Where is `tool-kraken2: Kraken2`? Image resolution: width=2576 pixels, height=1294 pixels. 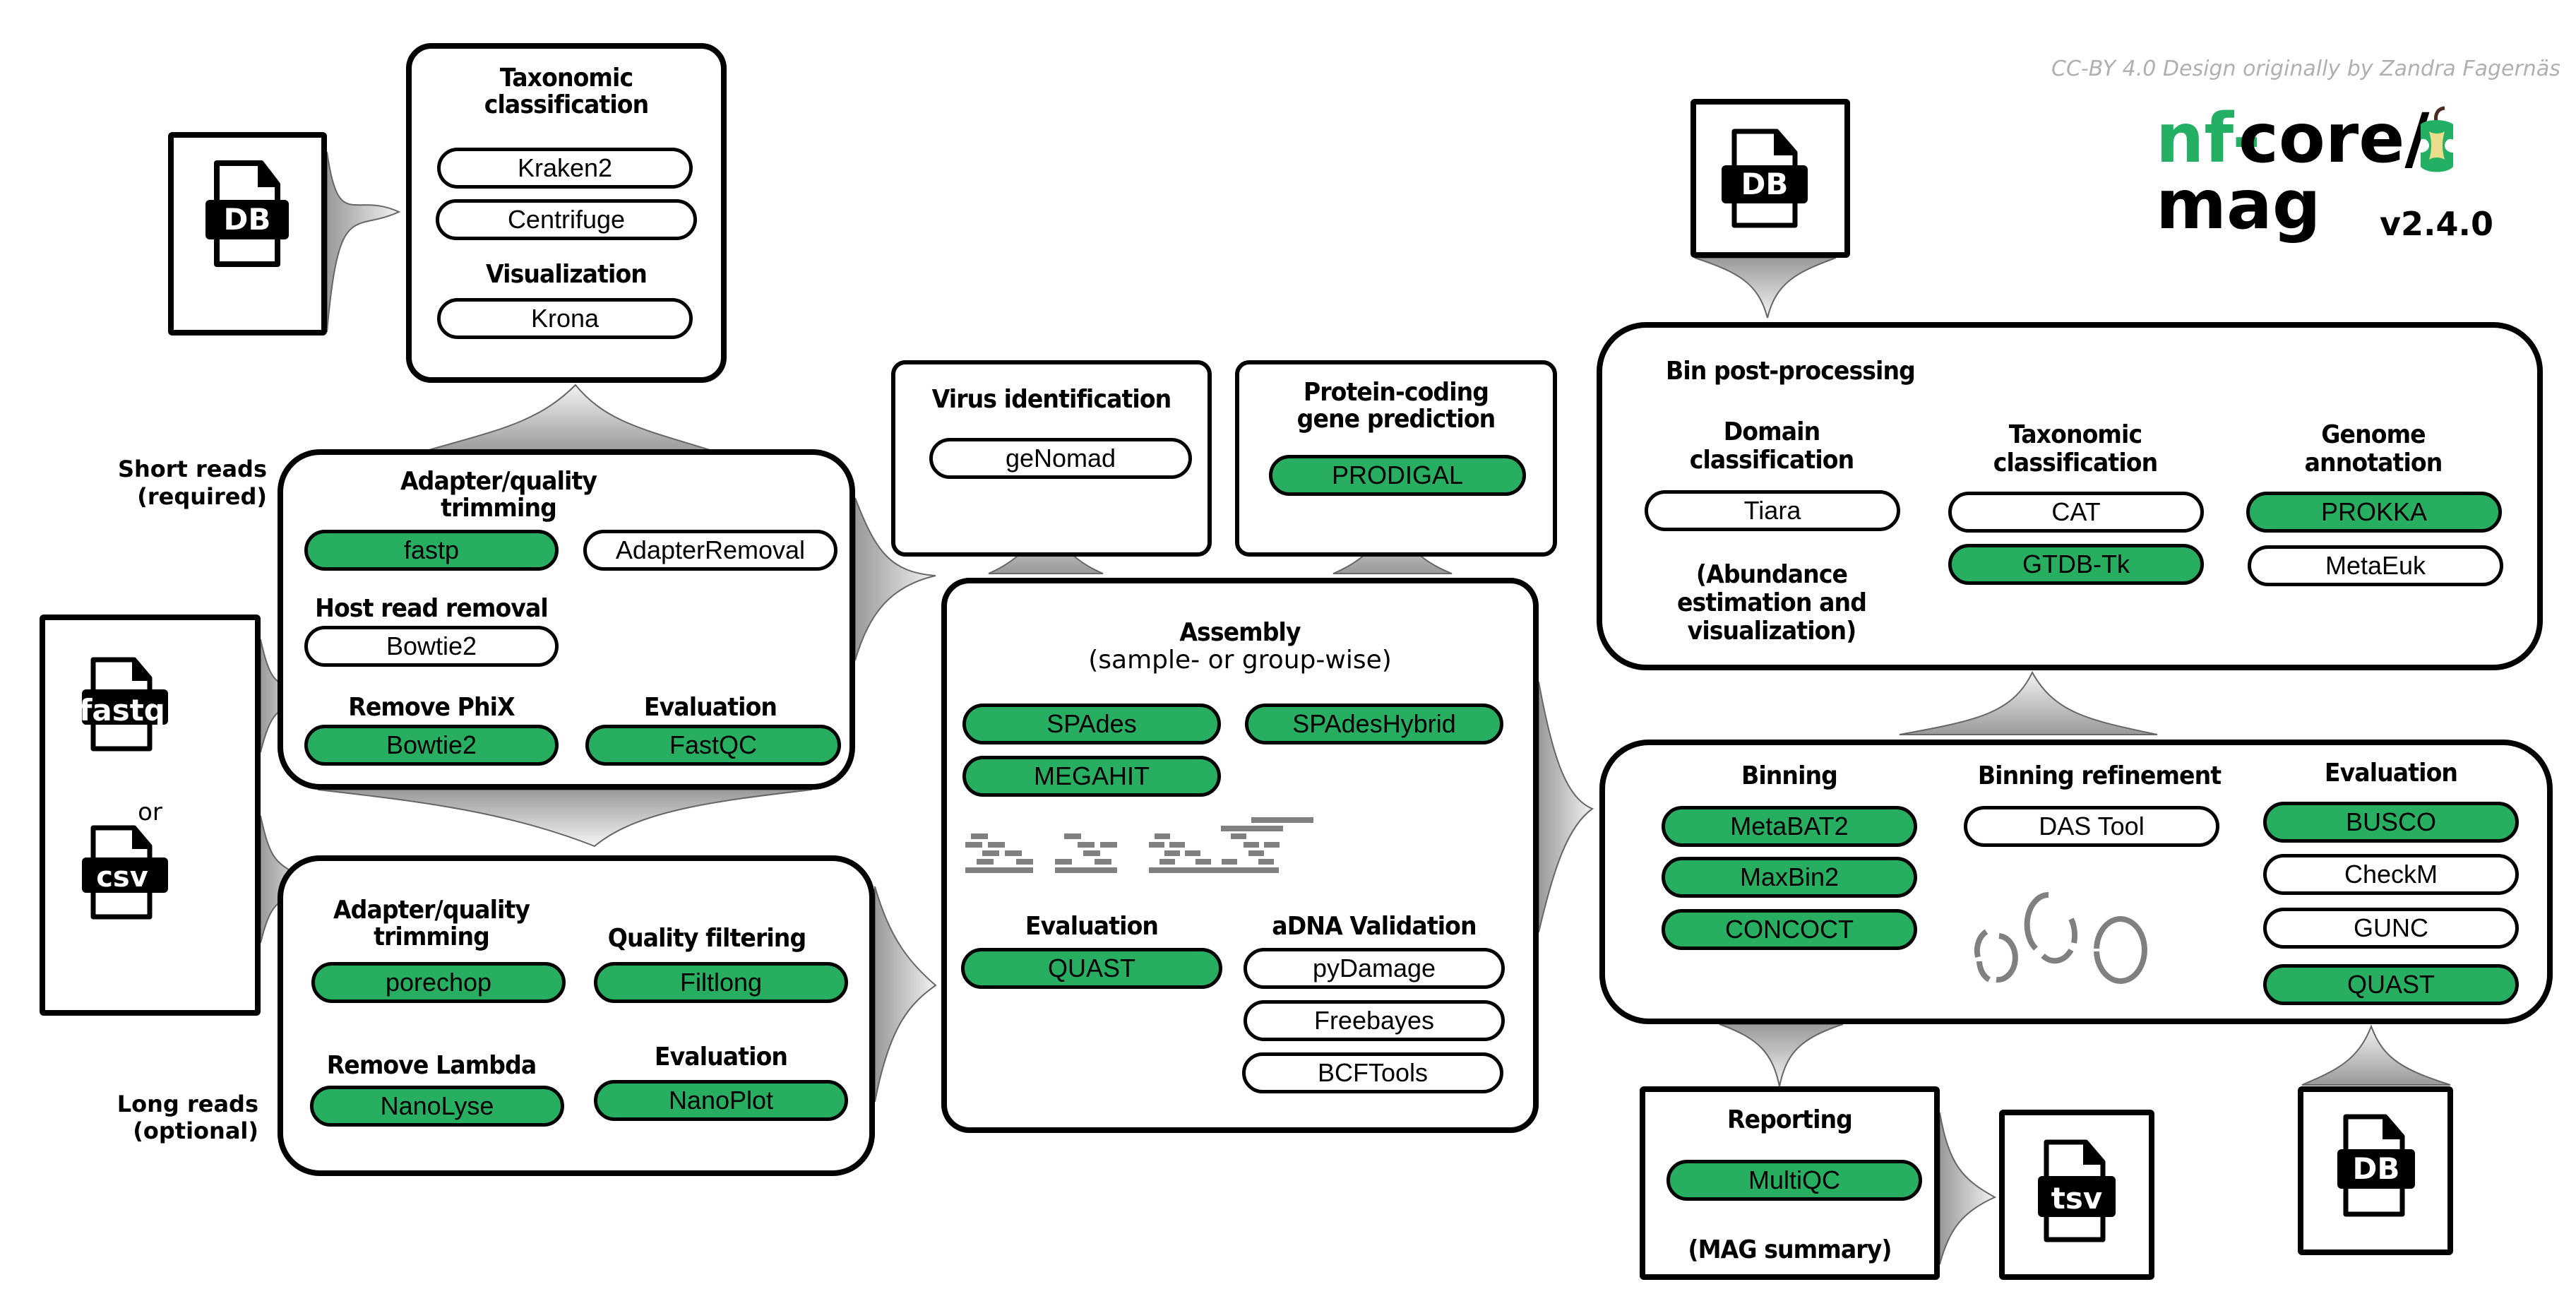
tool-kraken2: Kraken2 is located at coordinates (565, 168).